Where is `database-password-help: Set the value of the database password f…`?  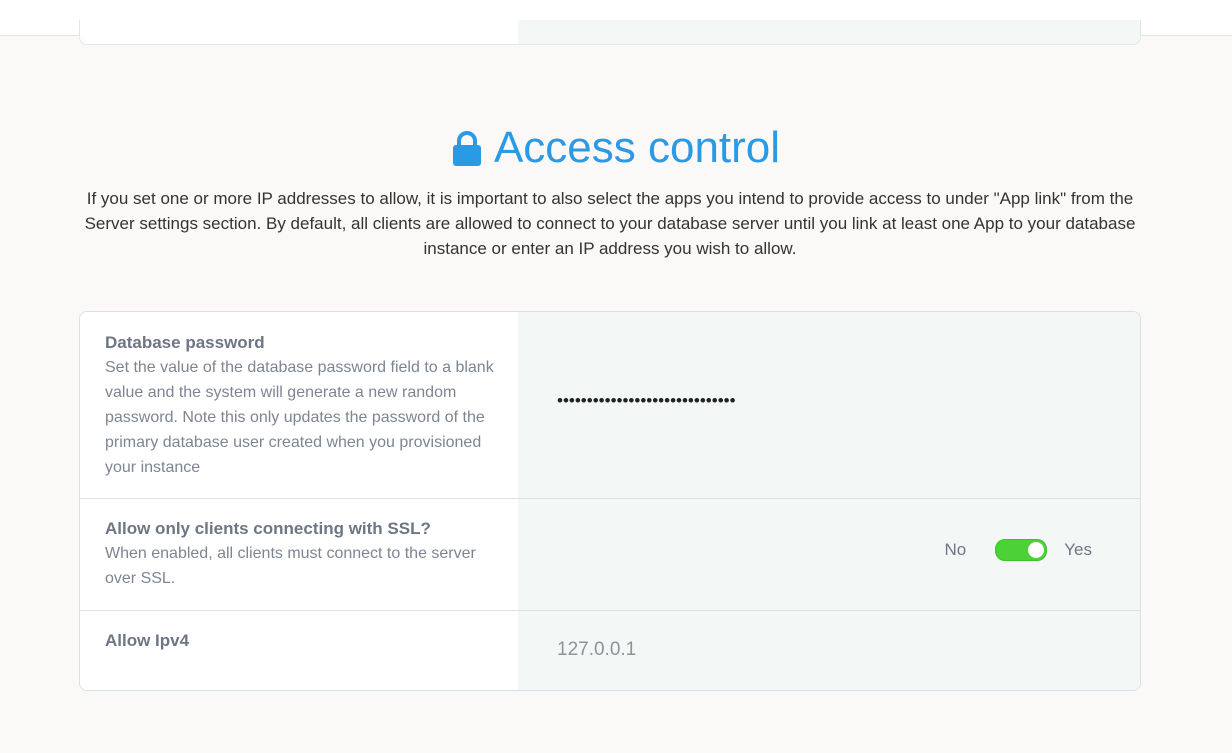
database-password-help: Set the value of the database password f… is located at coordinates (299, 417).